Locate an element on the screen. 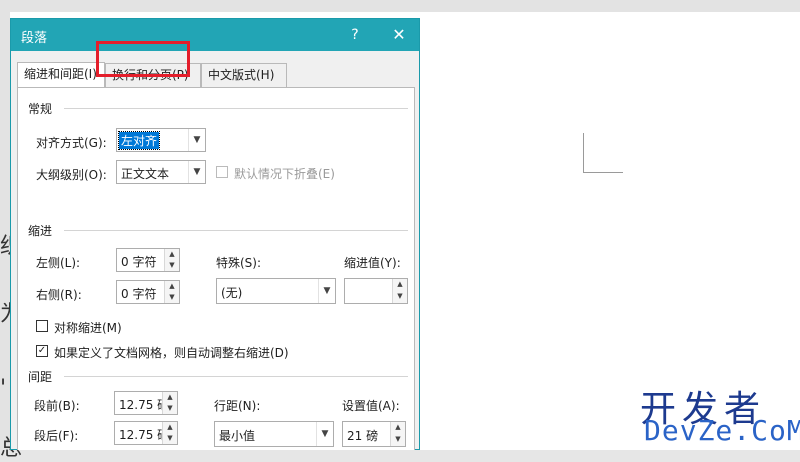  spacing-at-spinner: 21 磅 ▲ ▼ is located at coordinates (374, 434).